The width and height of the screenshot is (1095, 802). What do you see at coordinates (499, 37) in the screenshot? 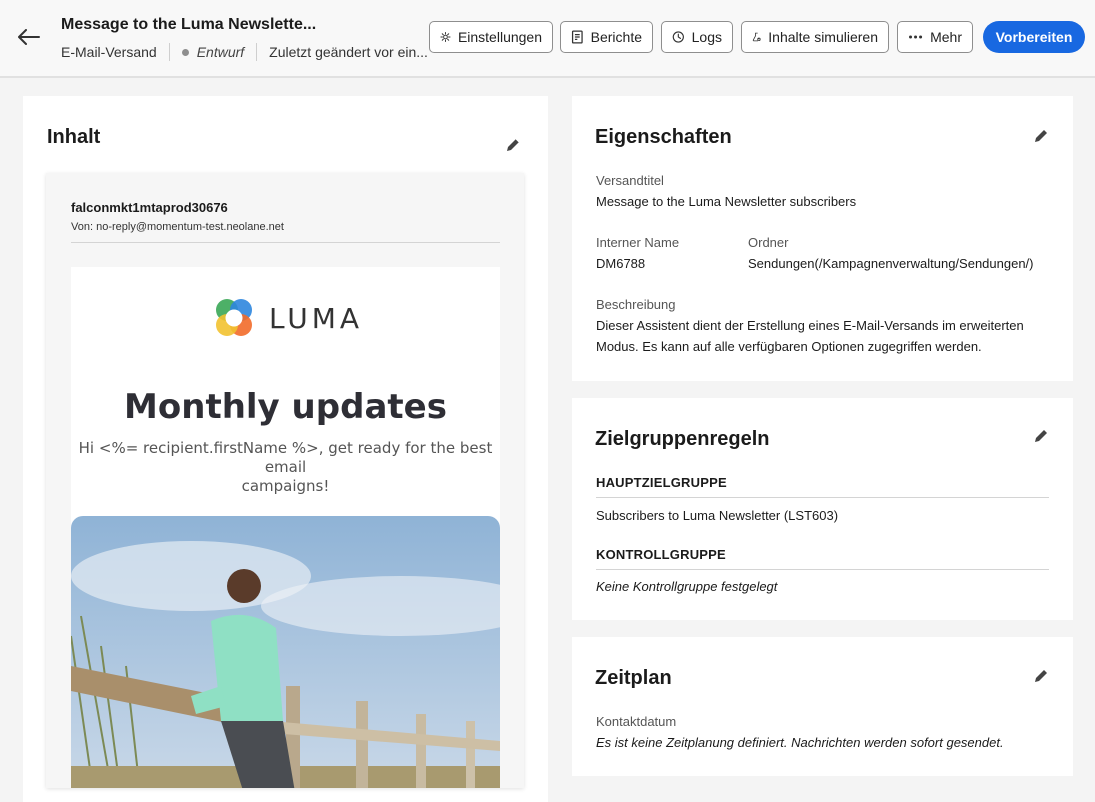
I see `settings-button-label: Einstellungen` at bounding box center [499, 37].